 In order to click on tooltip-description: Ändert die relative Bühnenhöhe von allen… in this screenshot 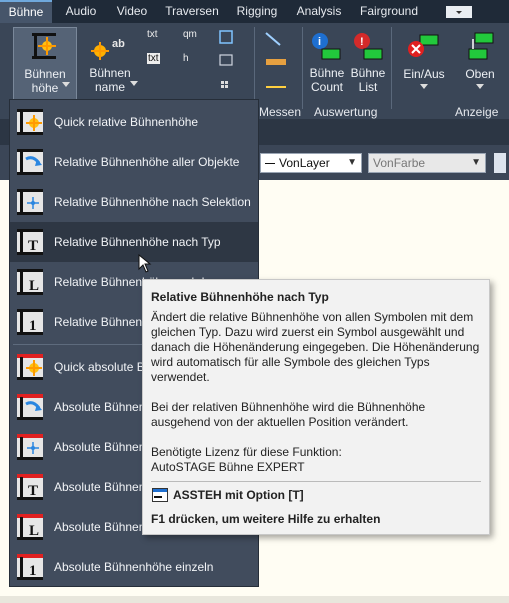, I will do `click(315, 347)`.